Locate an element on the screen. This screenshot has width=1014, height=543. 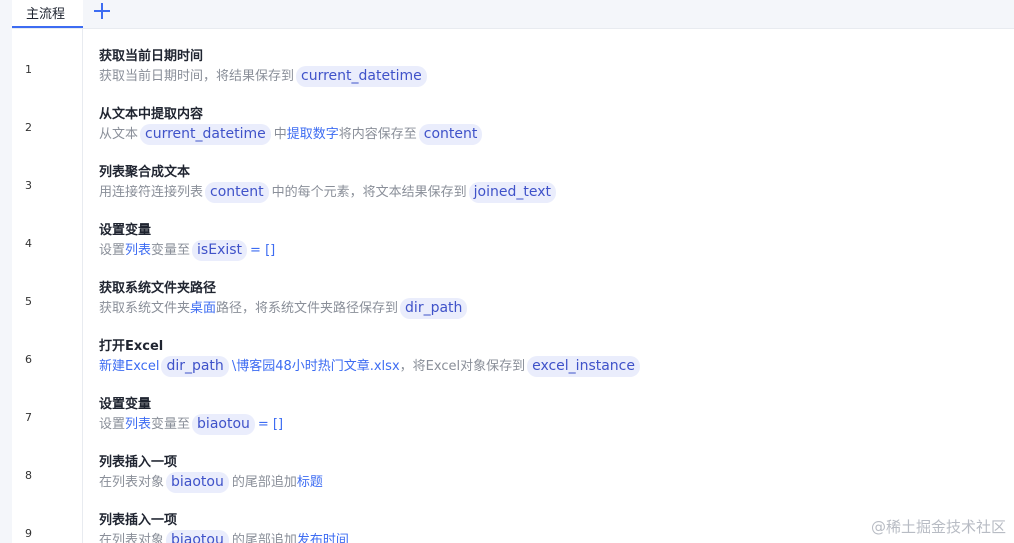
step-description: 获取当前日期时间，将结果保存到 current_datetime is located at coordinates (264, 77).